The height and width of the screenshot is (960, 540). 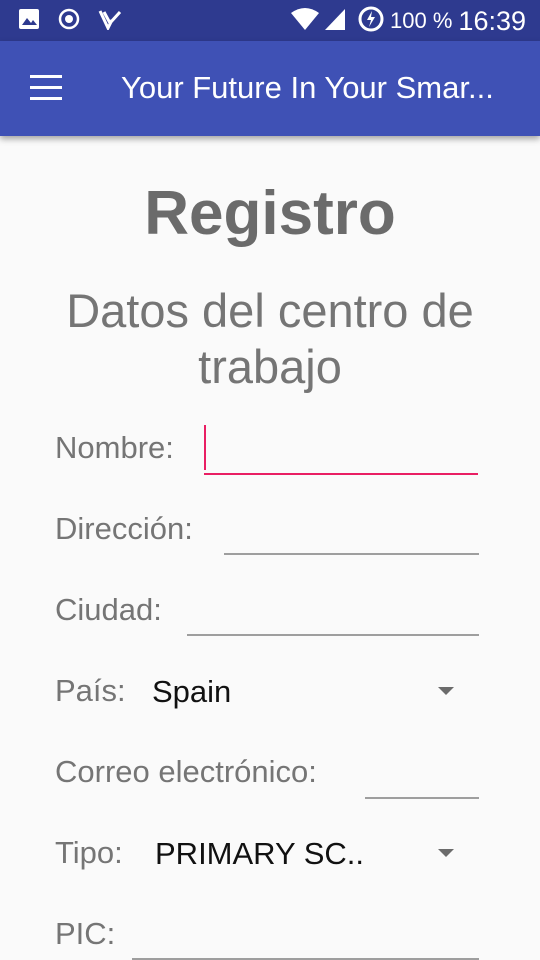 I want to click on pais-selected-value: Spain, so click(x=192, y=691).